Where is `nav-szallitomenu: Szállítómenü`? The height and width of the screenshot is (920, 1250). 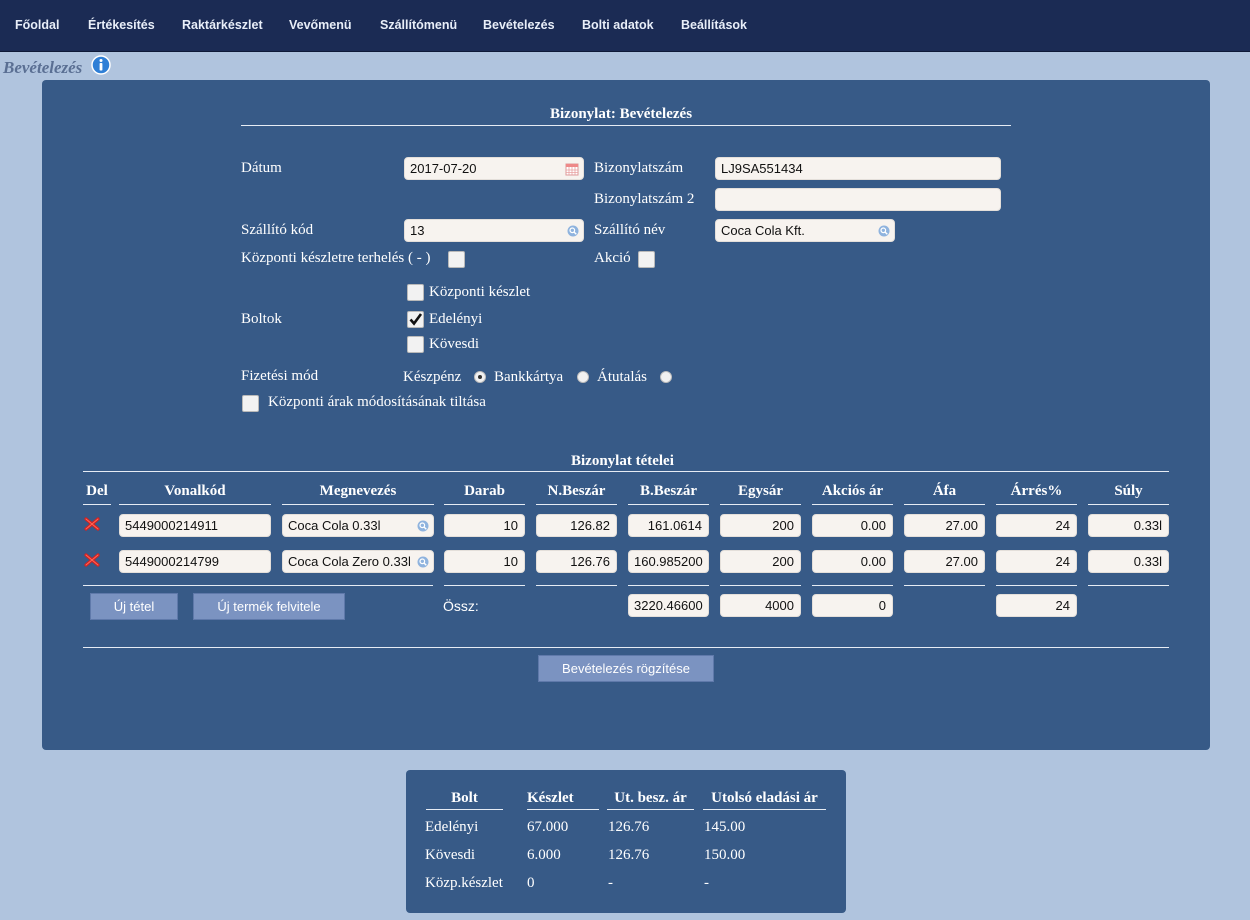 nav-szallitomenu: Szállítómenü is located at coordinates (418, 25).